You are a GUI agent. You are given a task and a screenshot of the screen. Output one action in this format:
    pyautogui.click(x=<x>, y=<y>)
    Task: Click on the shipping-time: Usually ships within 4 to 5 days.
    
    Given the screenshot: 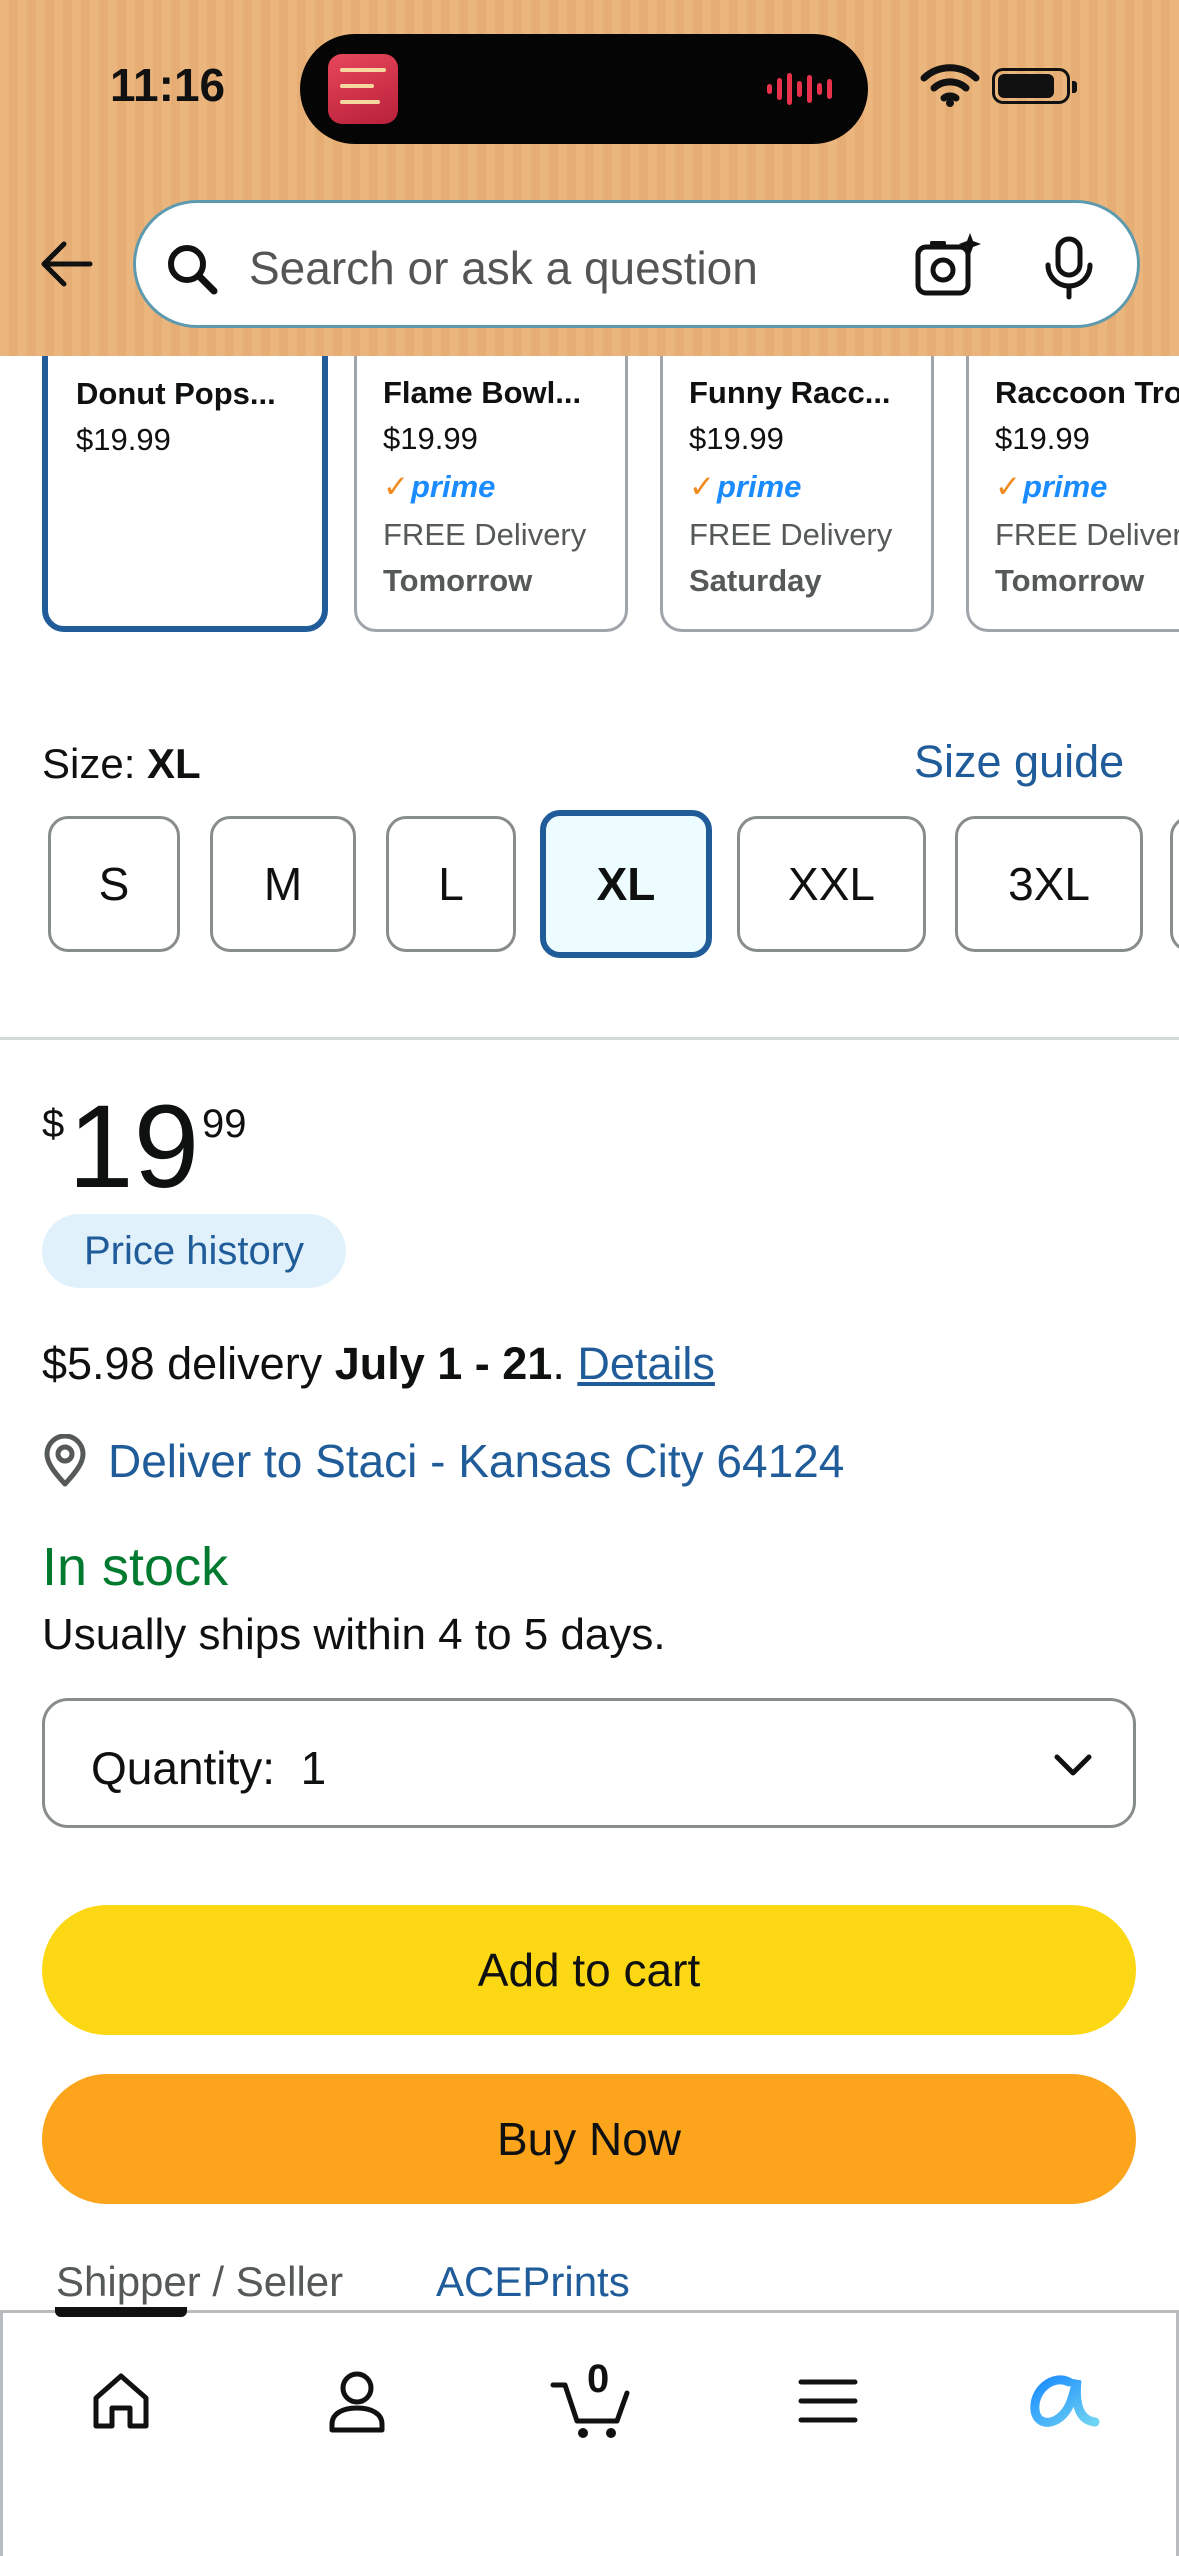 What is the action you would take?
    pyautogui.click(x=354, y=1634)
    